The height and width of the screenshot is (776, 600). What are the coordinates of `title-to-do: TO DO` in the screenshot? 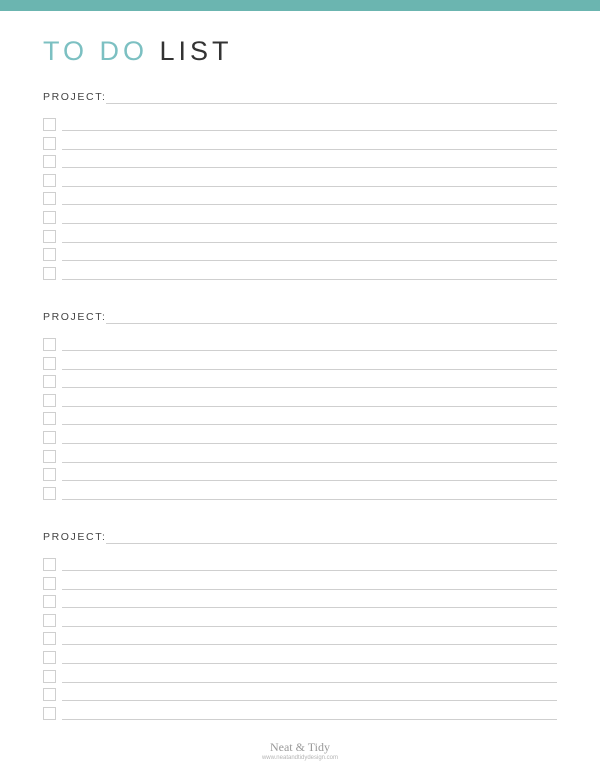 It's located at (96, 51).